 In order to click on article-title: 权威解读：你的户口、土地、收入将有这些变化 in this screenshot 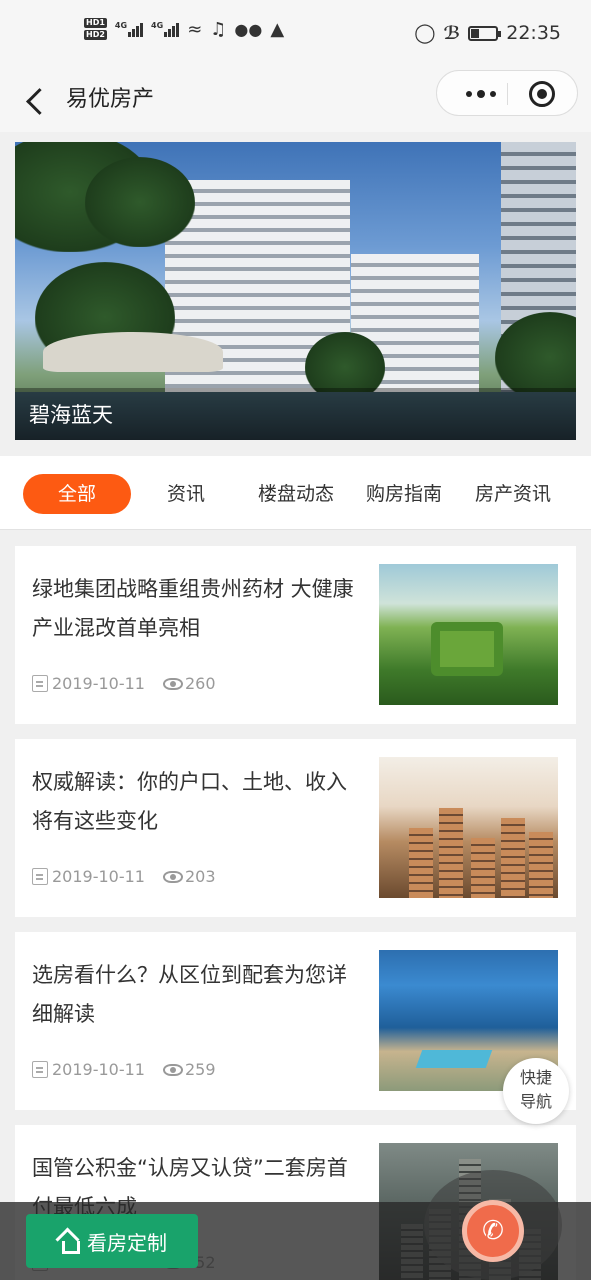, I will do `click(189, 801)`.